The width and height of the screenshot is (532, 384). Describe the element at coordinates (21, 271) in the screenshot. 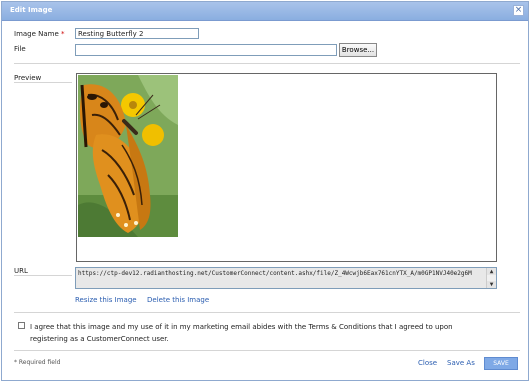

I see `url-label: URL` at that location.